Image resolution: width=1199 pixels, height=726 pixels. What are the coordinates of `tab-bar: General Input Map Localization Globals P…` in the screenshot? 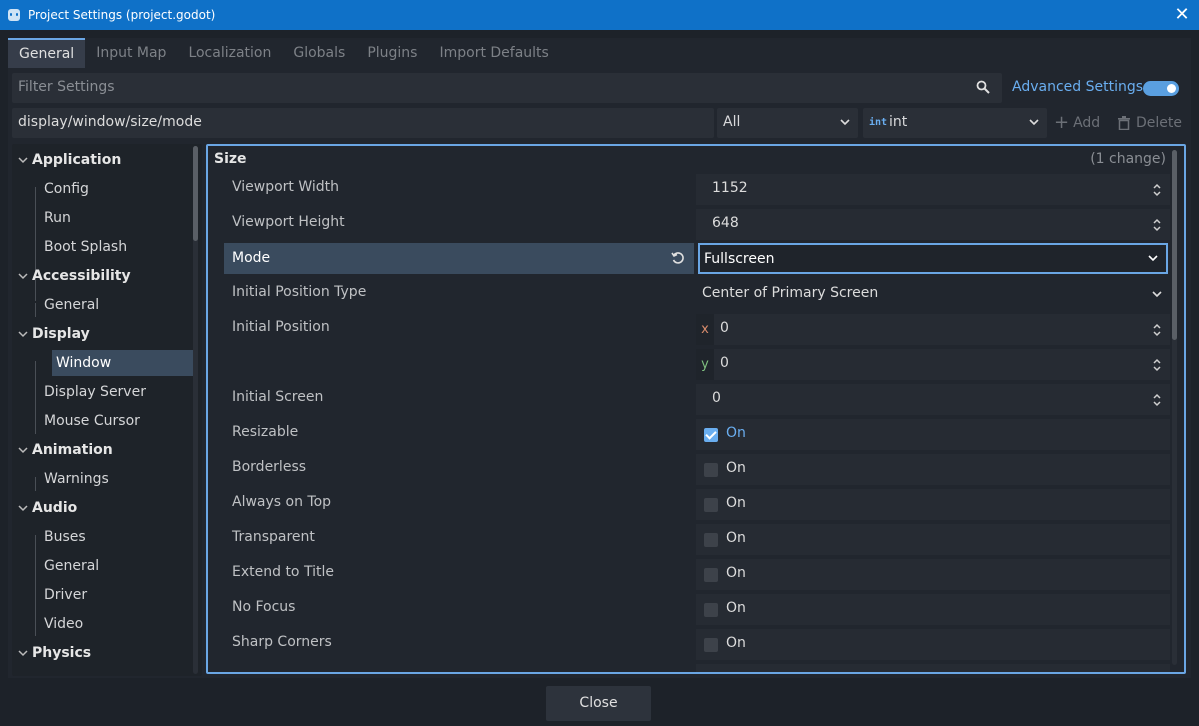 It's located at (284, 53).